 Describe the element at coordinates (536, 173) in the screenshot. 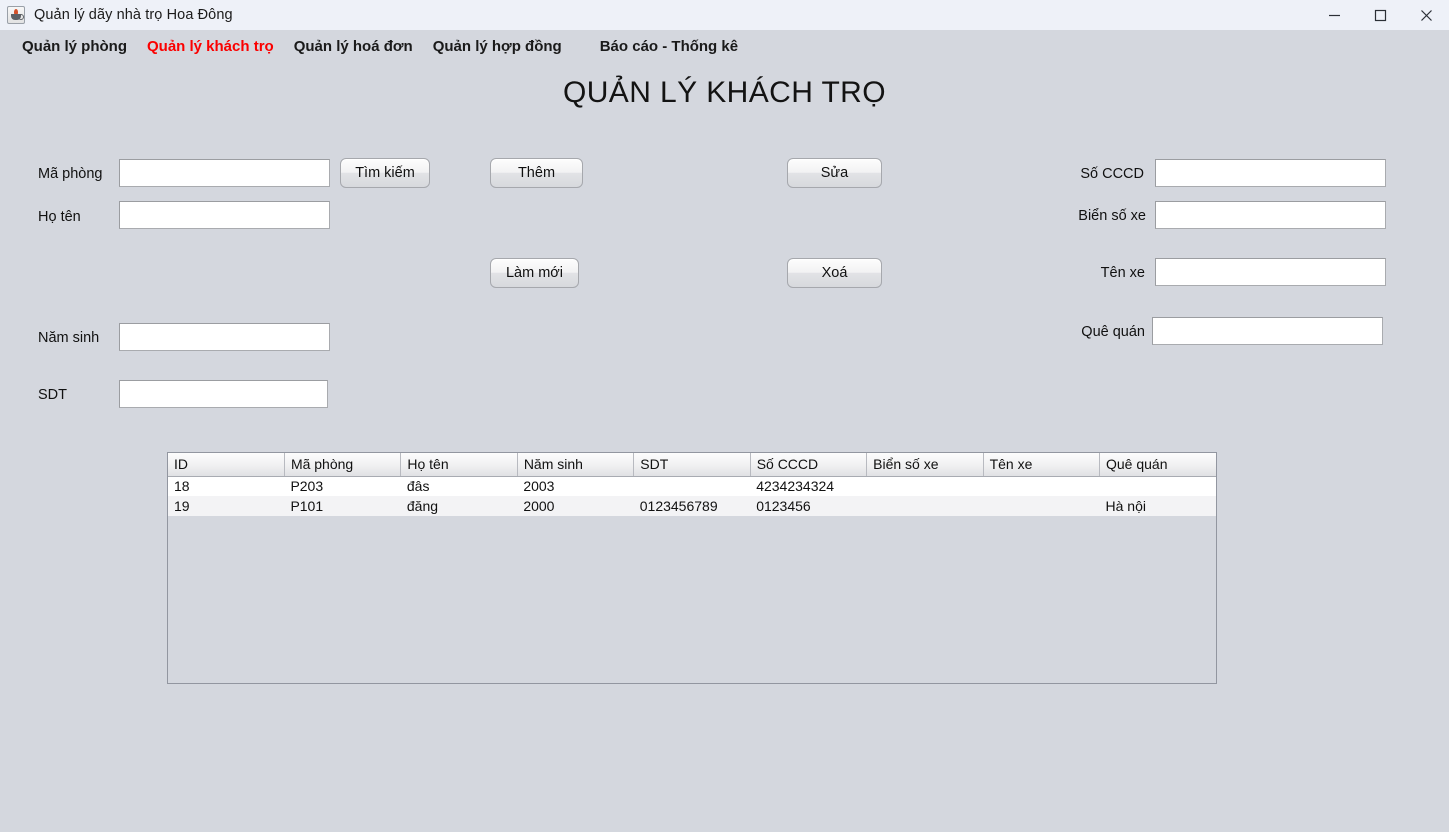

I see `add-button: Thêm` at that location.